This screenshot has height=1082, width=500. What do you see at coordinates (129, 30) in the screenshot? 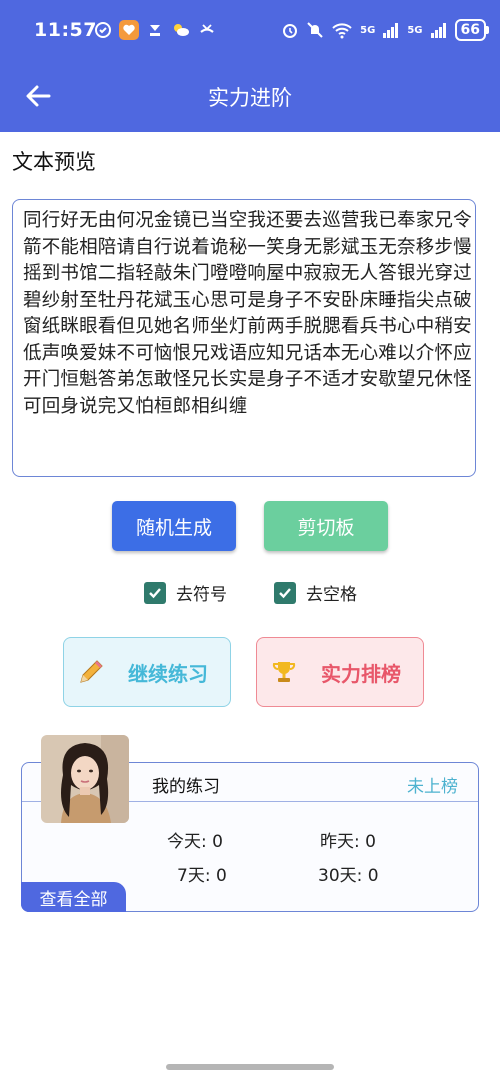
I see `heart-app-icon` at bounding box center [129, 30].